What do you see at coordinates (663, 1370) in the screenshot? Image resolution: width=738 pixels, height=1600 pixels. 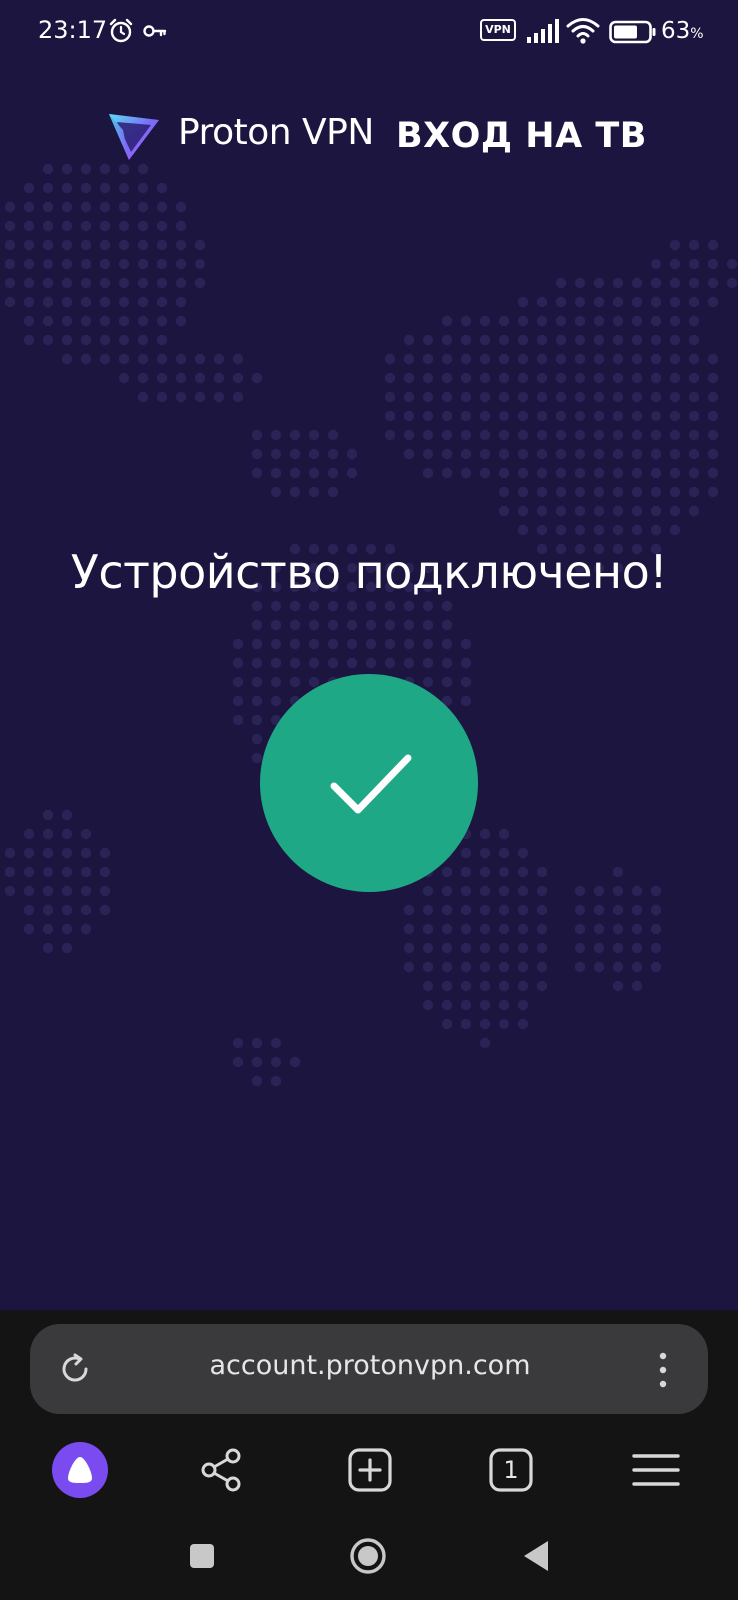 I see `more-options-icon` at bounding box center [663, 1370].